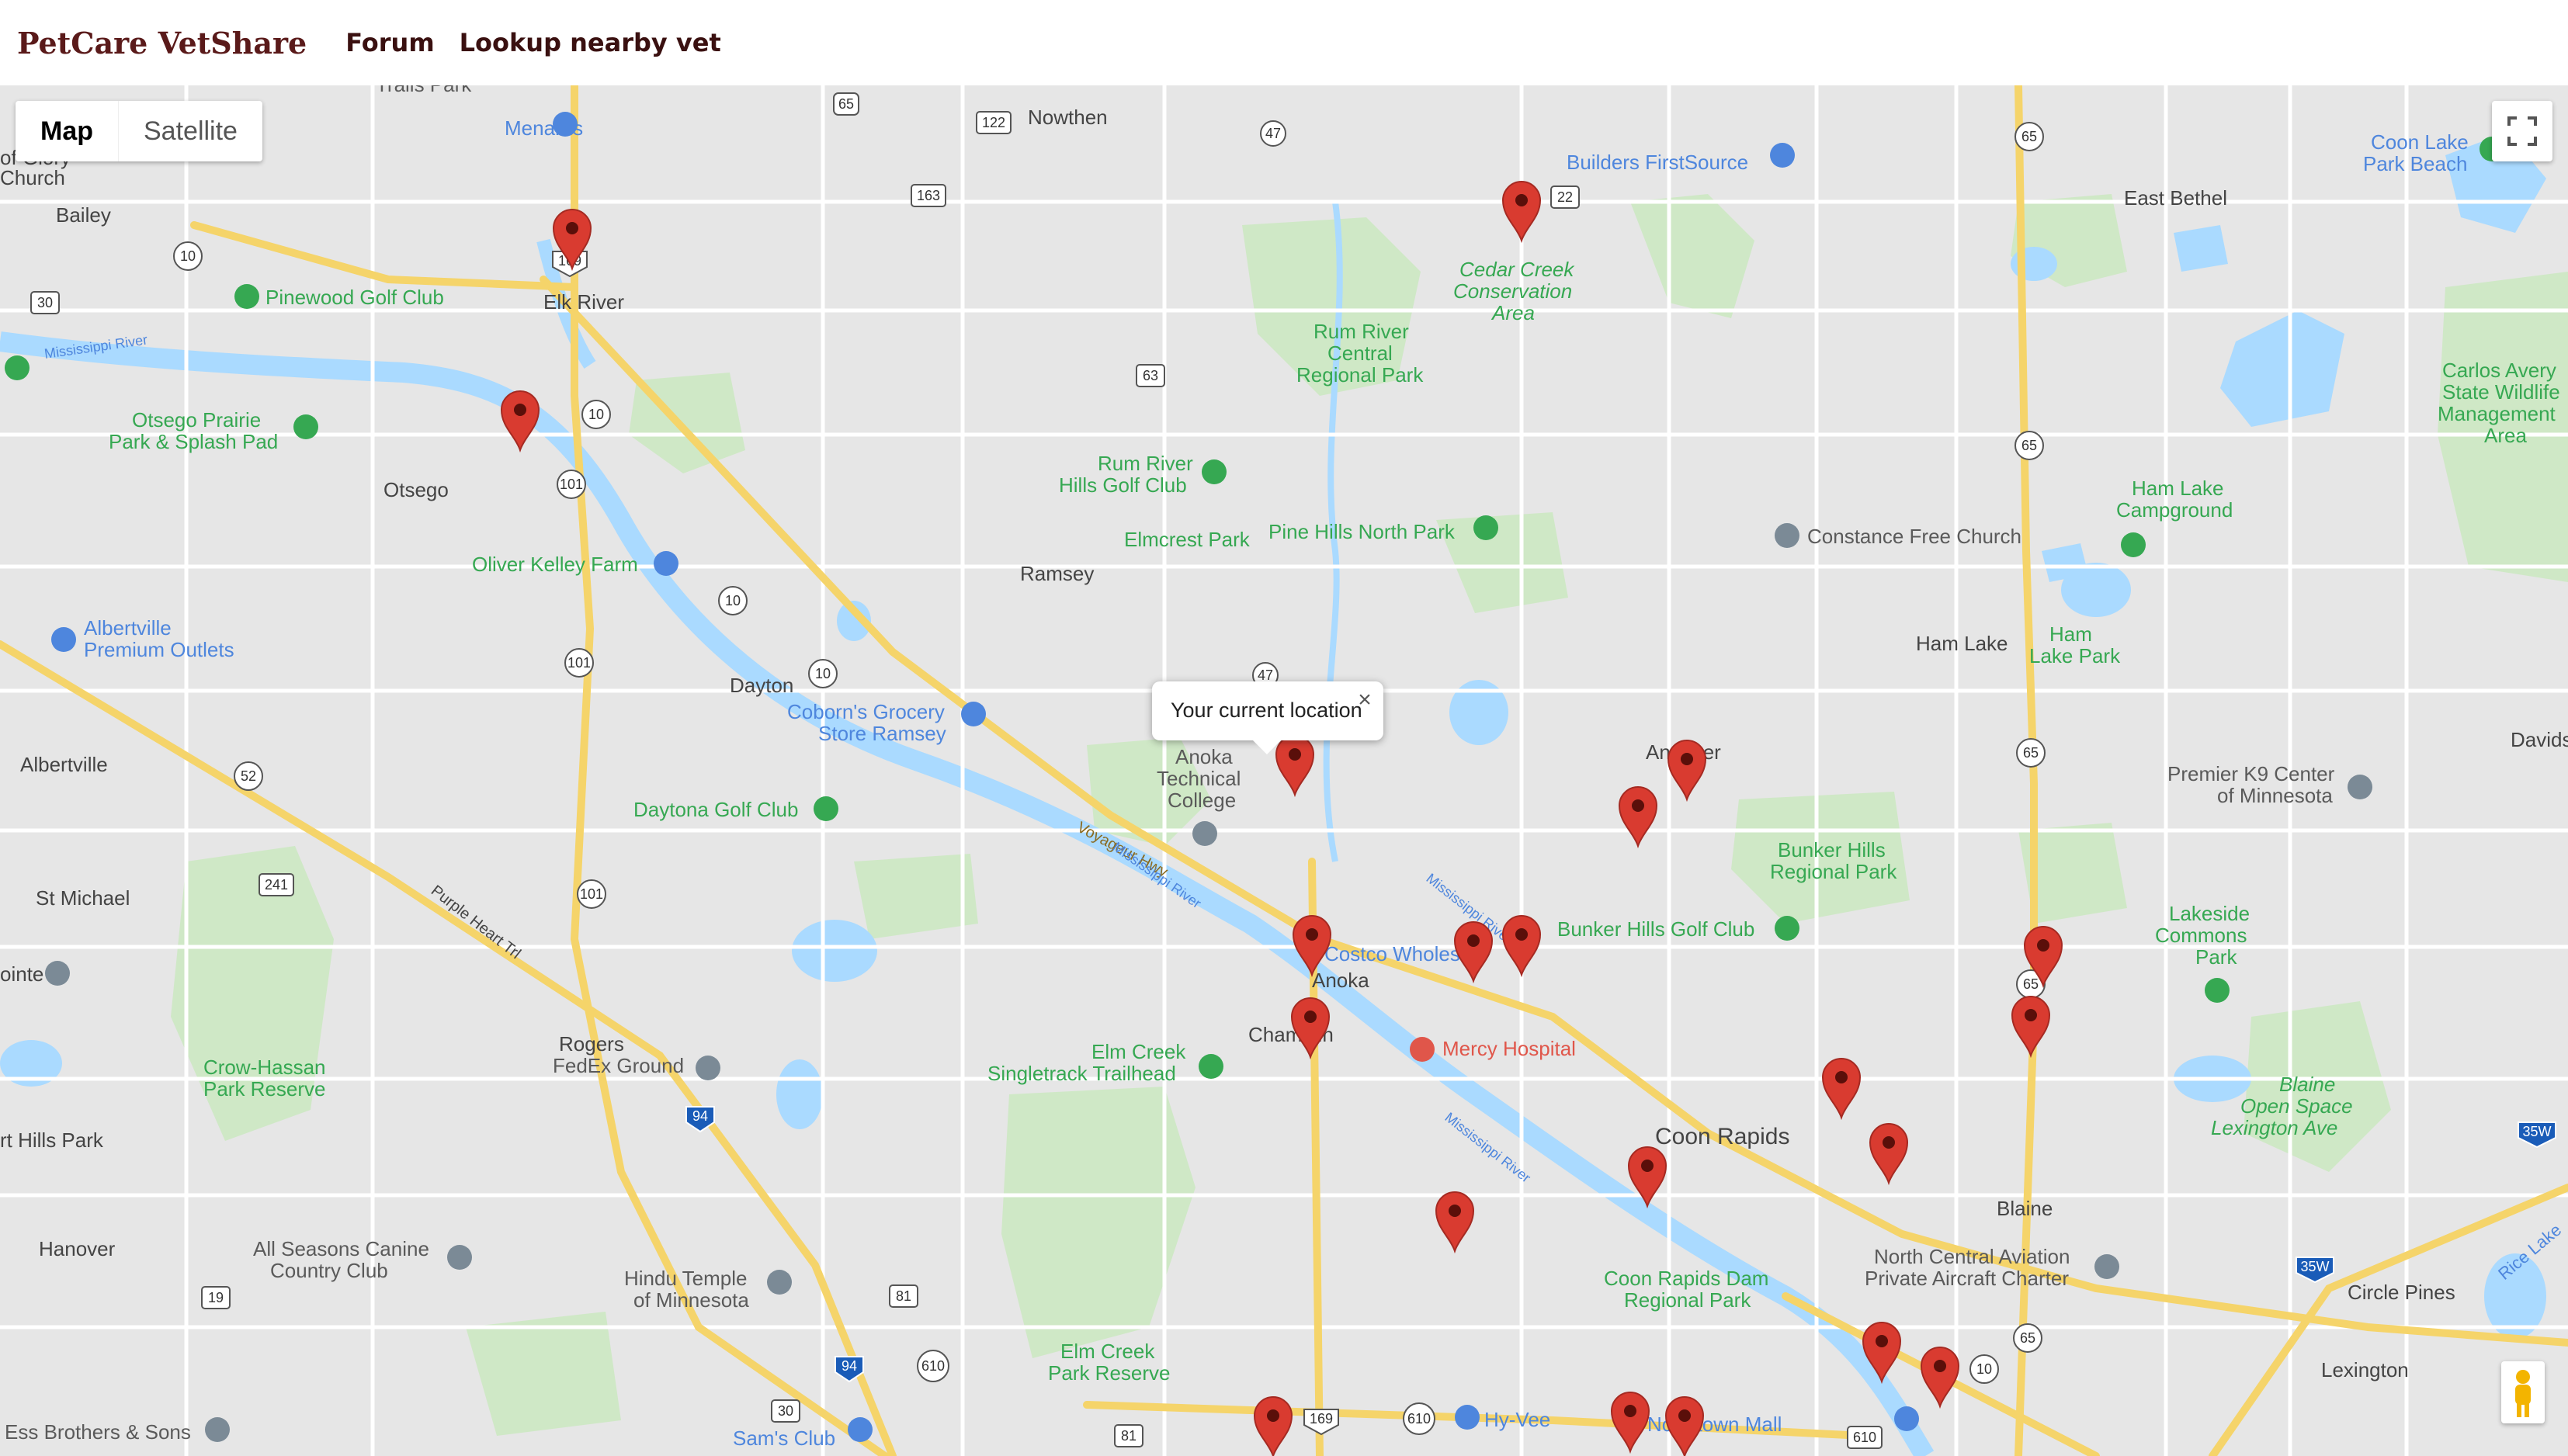 This screenshot has height=1456, width=2568. Describe the element at coordinates (2499, 371) in the screenshot. I see `svg-text: Carlos Avery` at that location.